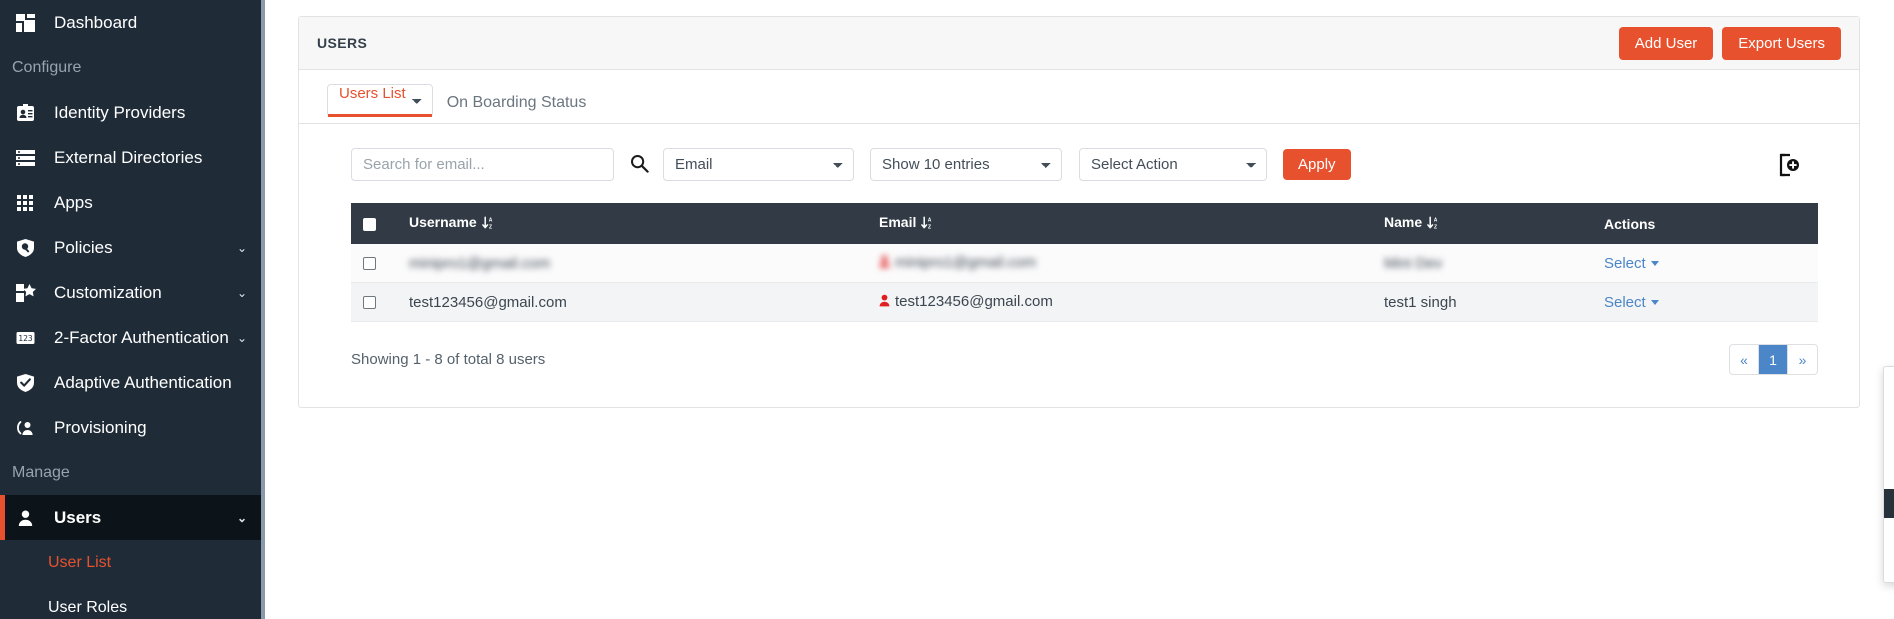 The image size is (1894, 619). I want to click on email-value: test123456@gmail.com, so click(974, 301).